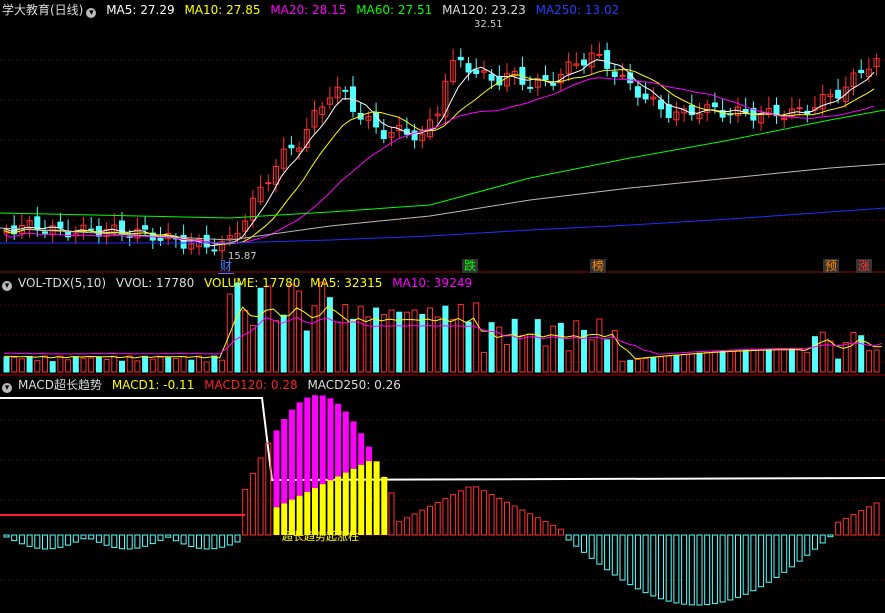 Image resolution: width=885 pixels, height=613 pixels. What do you see at coordinates (252, 283) in the screenshot?
I see `volume-label: VOLUME: 17780` at bounding box center [252, 283].